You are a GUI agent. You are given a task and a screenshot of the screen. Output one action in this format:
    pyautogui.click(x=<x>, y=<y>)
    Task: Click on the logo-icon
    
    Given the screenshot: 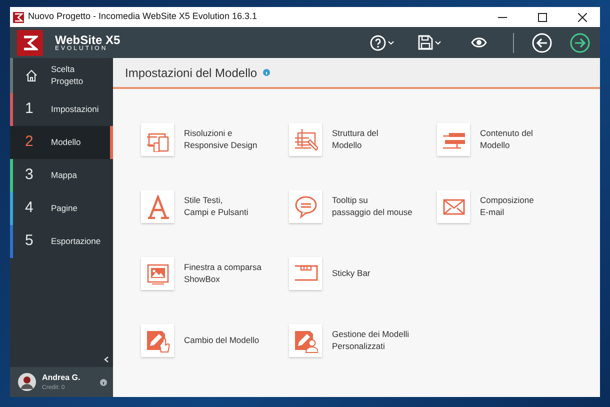 What is the action you would take?
    pyautogui.click(x=30, y=43)
    